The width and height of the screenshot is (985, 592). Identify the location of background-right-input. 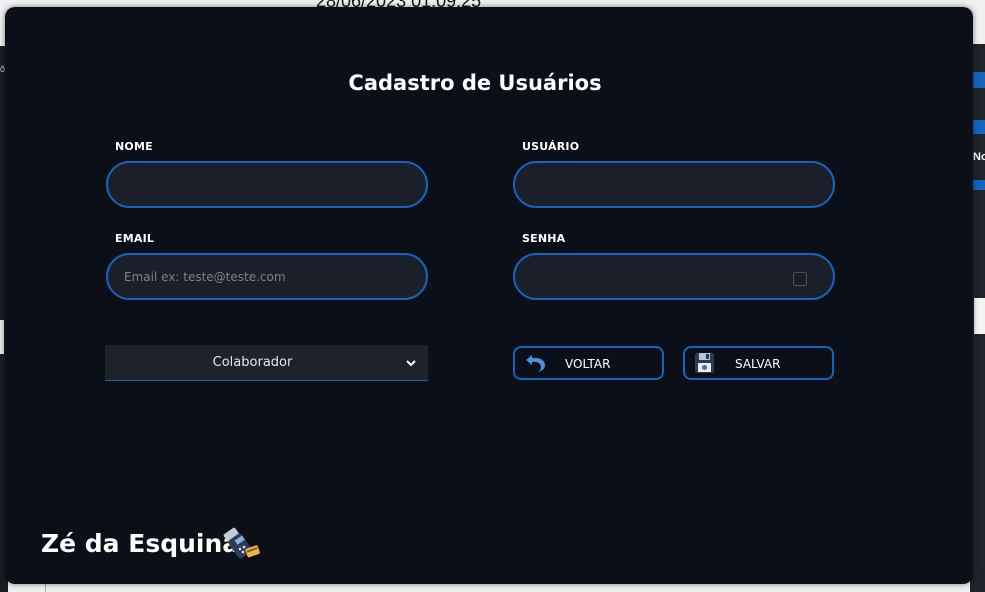
(979, 316).